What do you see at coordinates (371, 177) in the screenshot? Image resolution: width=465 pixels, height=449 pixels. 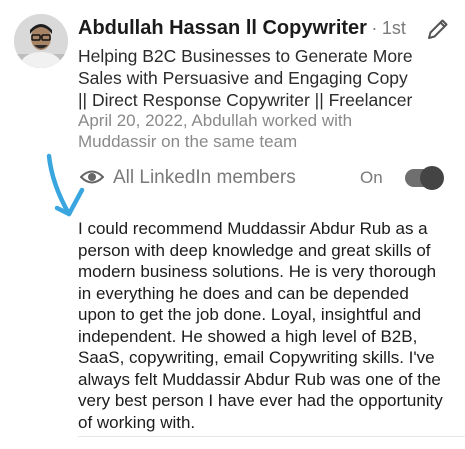 I see `toggle-state-label: On` at bounding box center [371, 177].